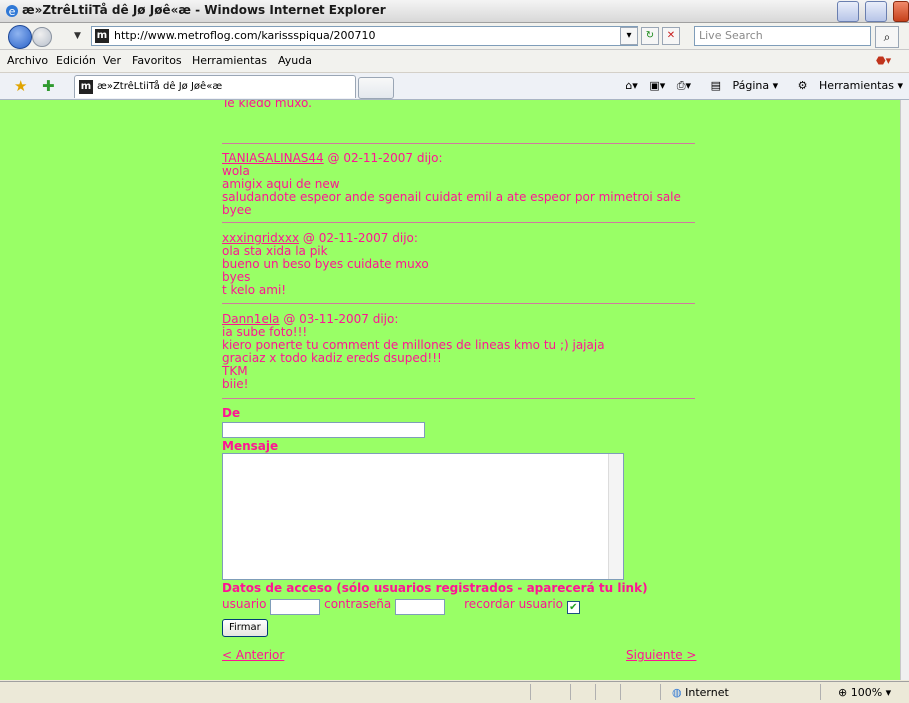 This screenshot has width=909, height=703. I want to click on search-input: Live Search, so click(782, 36).